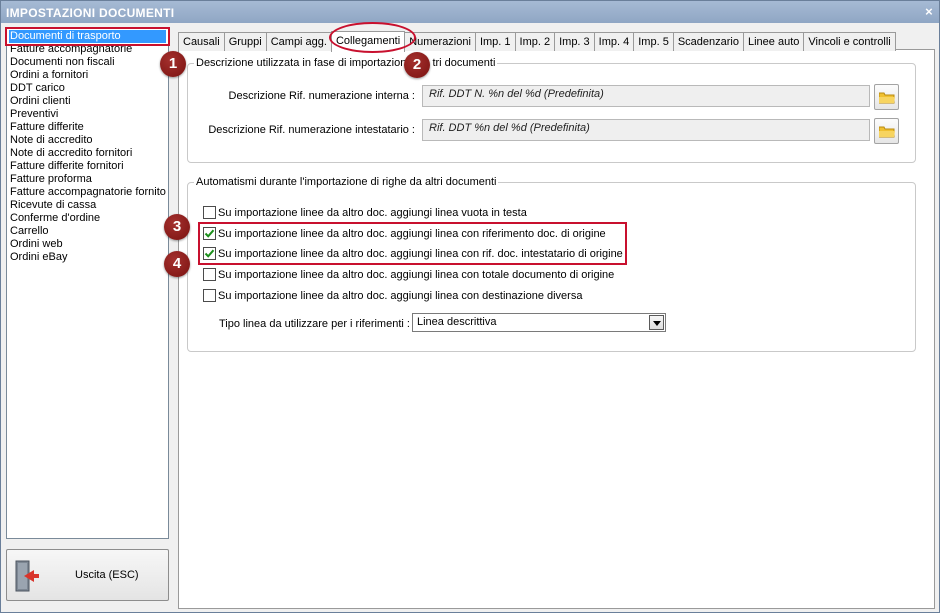  Describe the element at coordinates (87, 231) in the screenshot. I see `document-type-item: Carrello` at that location.